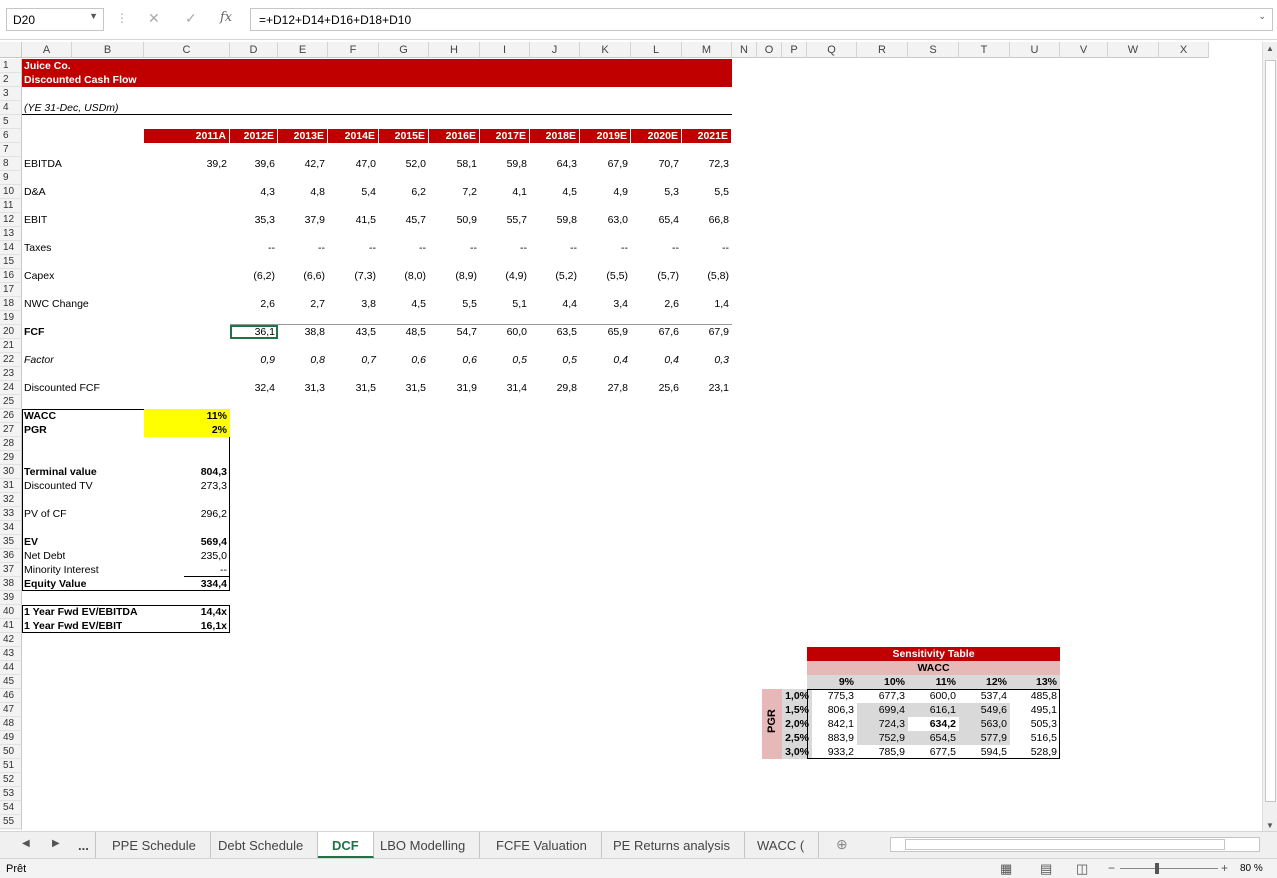 This screenshot has width=1277, height=878. I want to click on row-header: 7, so click(11, 150).